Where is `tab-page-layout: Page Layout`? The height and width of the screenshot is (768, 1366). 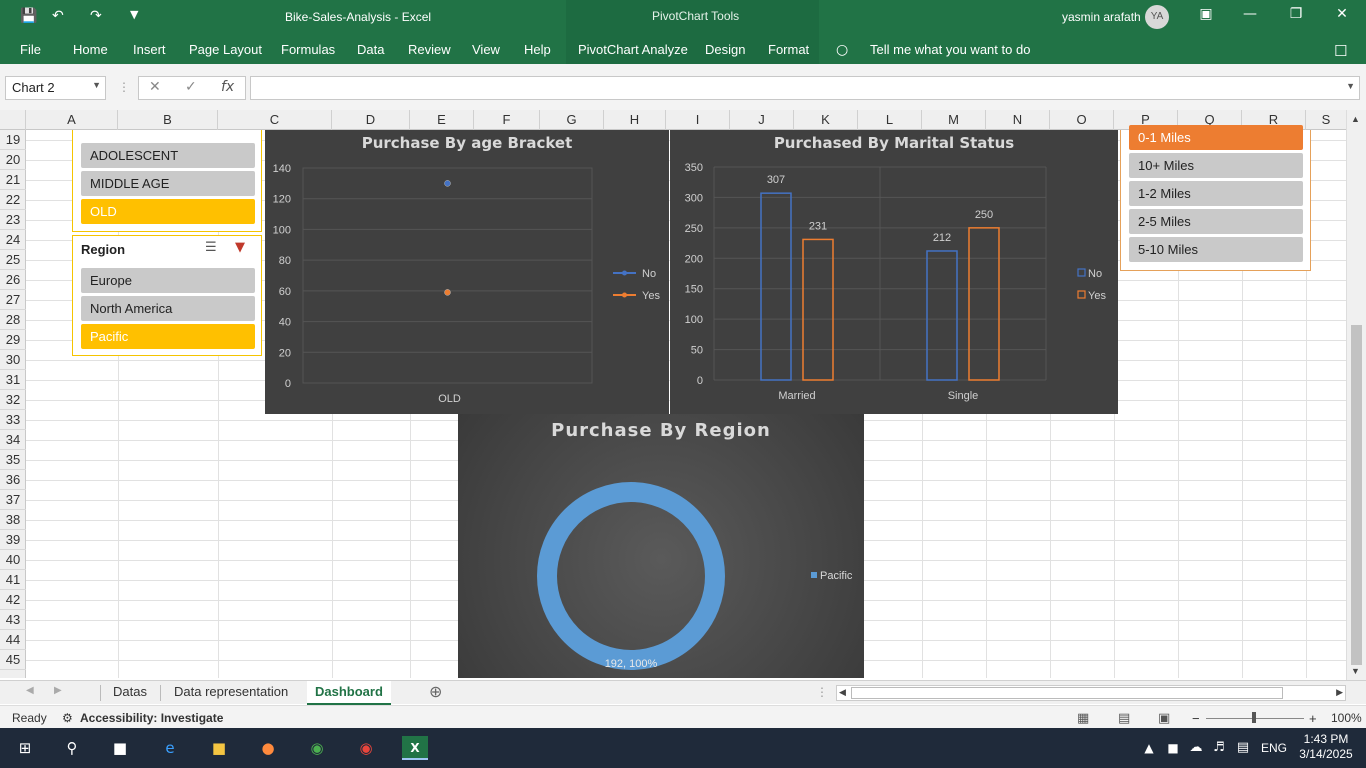 tab-page-layout: Page Layout is located at coordinates (225, 49).